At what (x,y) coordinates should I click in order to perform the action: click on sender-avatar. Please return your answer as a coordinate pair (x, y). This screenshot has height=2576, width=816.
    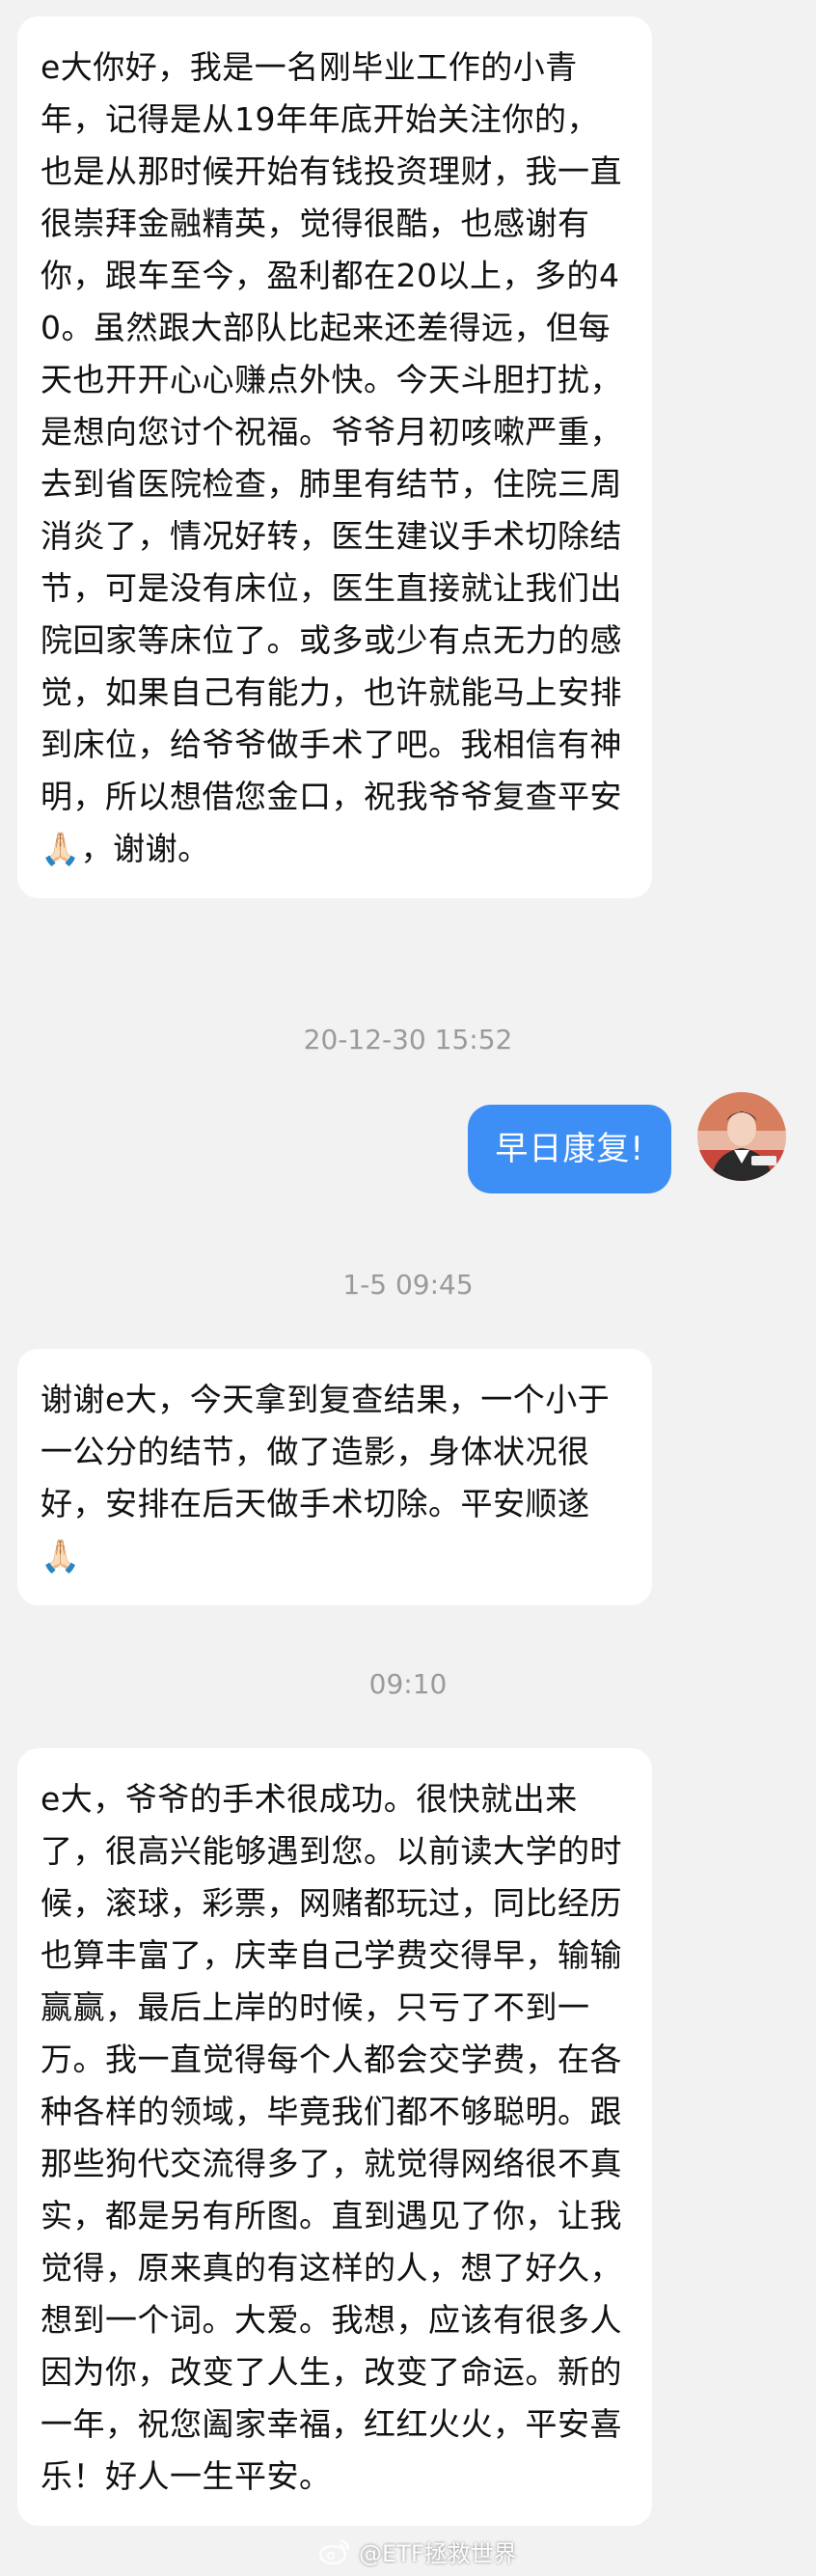
    Looking at the image, I should click on (741, 1137).